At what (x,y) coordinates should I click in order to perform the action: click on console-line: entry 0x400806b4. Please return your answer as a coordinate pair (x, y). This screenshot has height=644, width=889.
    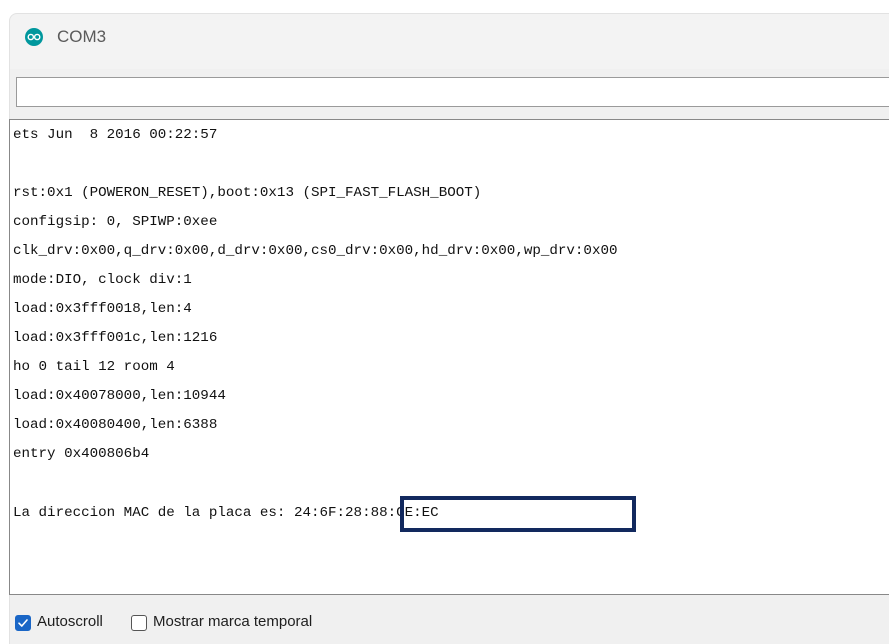
    Looking at the image, I should click on (81, 454).